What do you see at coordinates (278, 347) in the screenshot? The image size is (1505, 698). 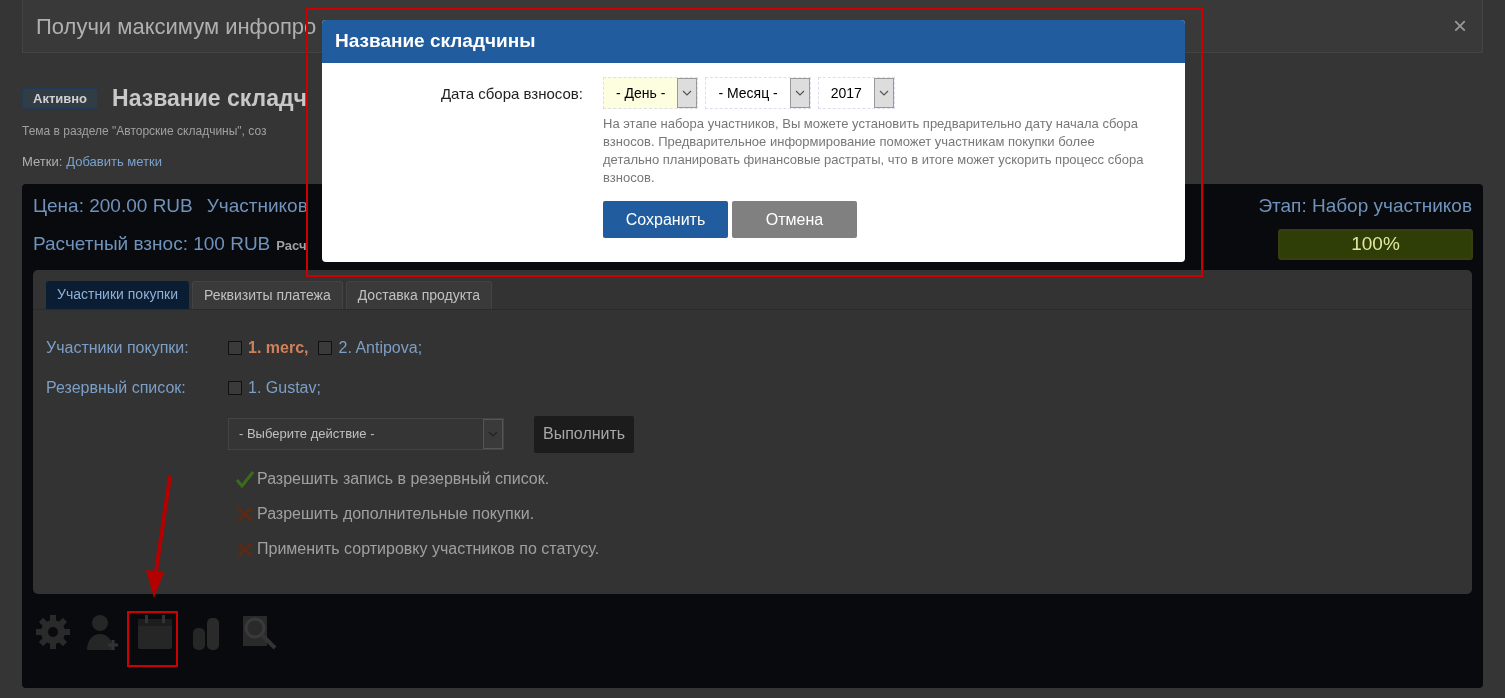 I see `member-name: 1. merc,` at bounding box center [278, 347].